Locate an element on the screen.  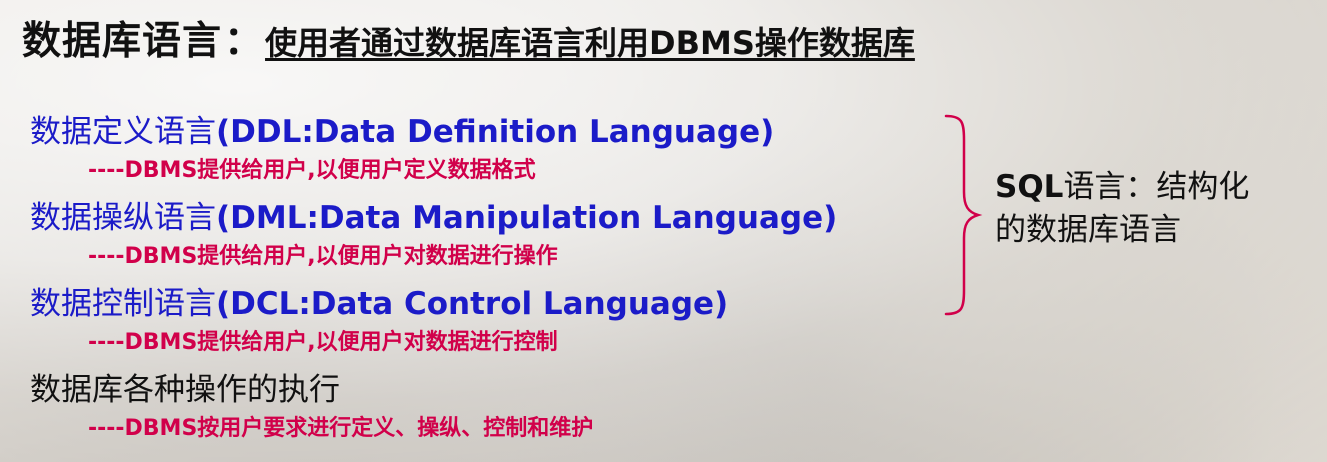
language-dcl: 数据控制语言(DCL:Data Control Language) is located at coordinates (379, 300).